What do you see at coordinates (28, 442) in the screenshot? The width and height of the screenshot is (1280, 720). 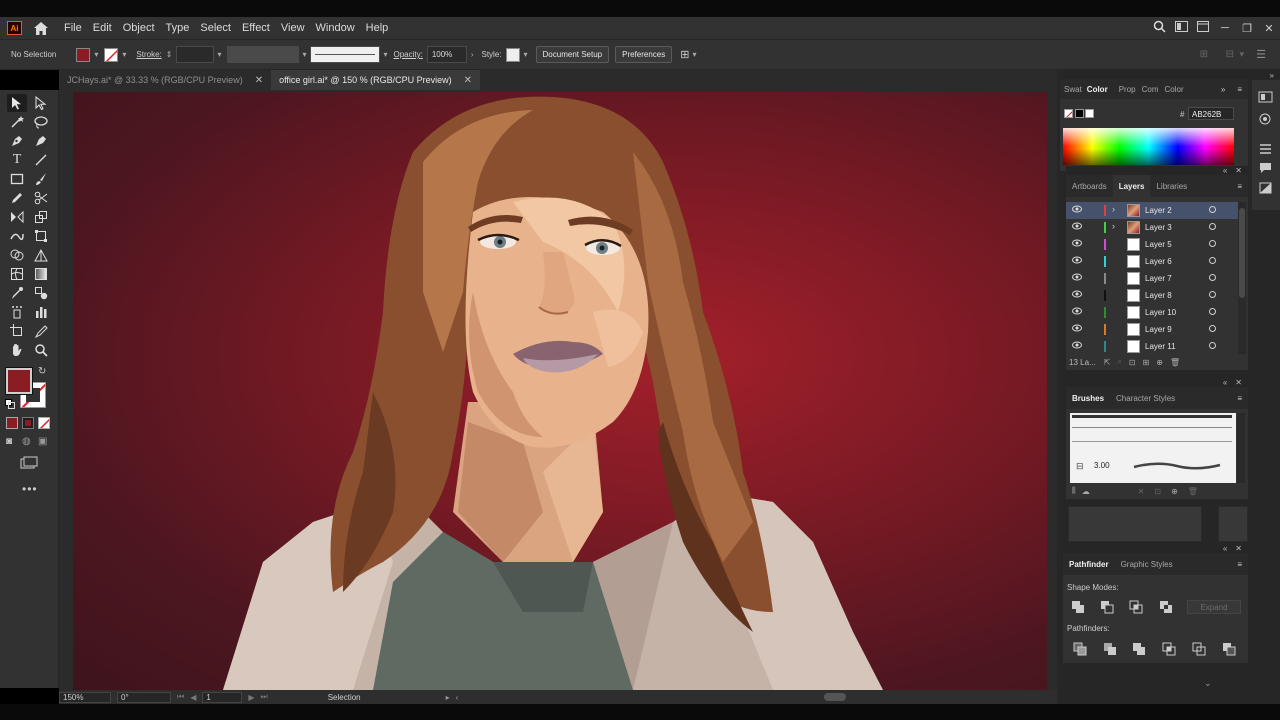 I see `draw-behind-icon: ◍` at bounding box center [28, 442].